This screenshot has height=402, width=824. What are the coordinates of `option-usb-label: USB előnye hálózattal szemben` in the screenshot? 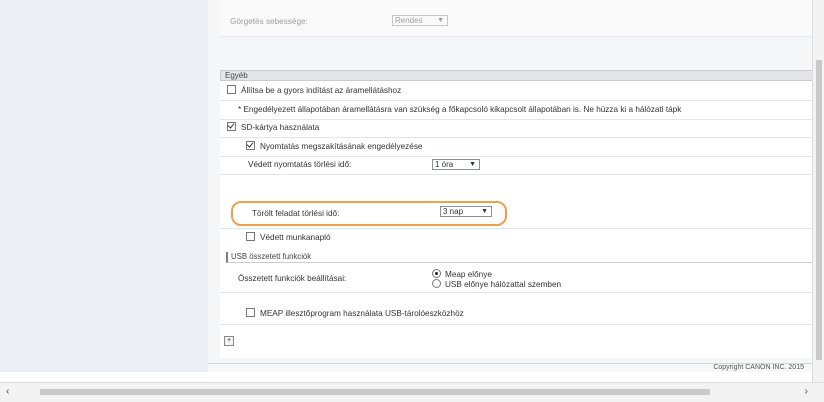 It's located at (503, 284).